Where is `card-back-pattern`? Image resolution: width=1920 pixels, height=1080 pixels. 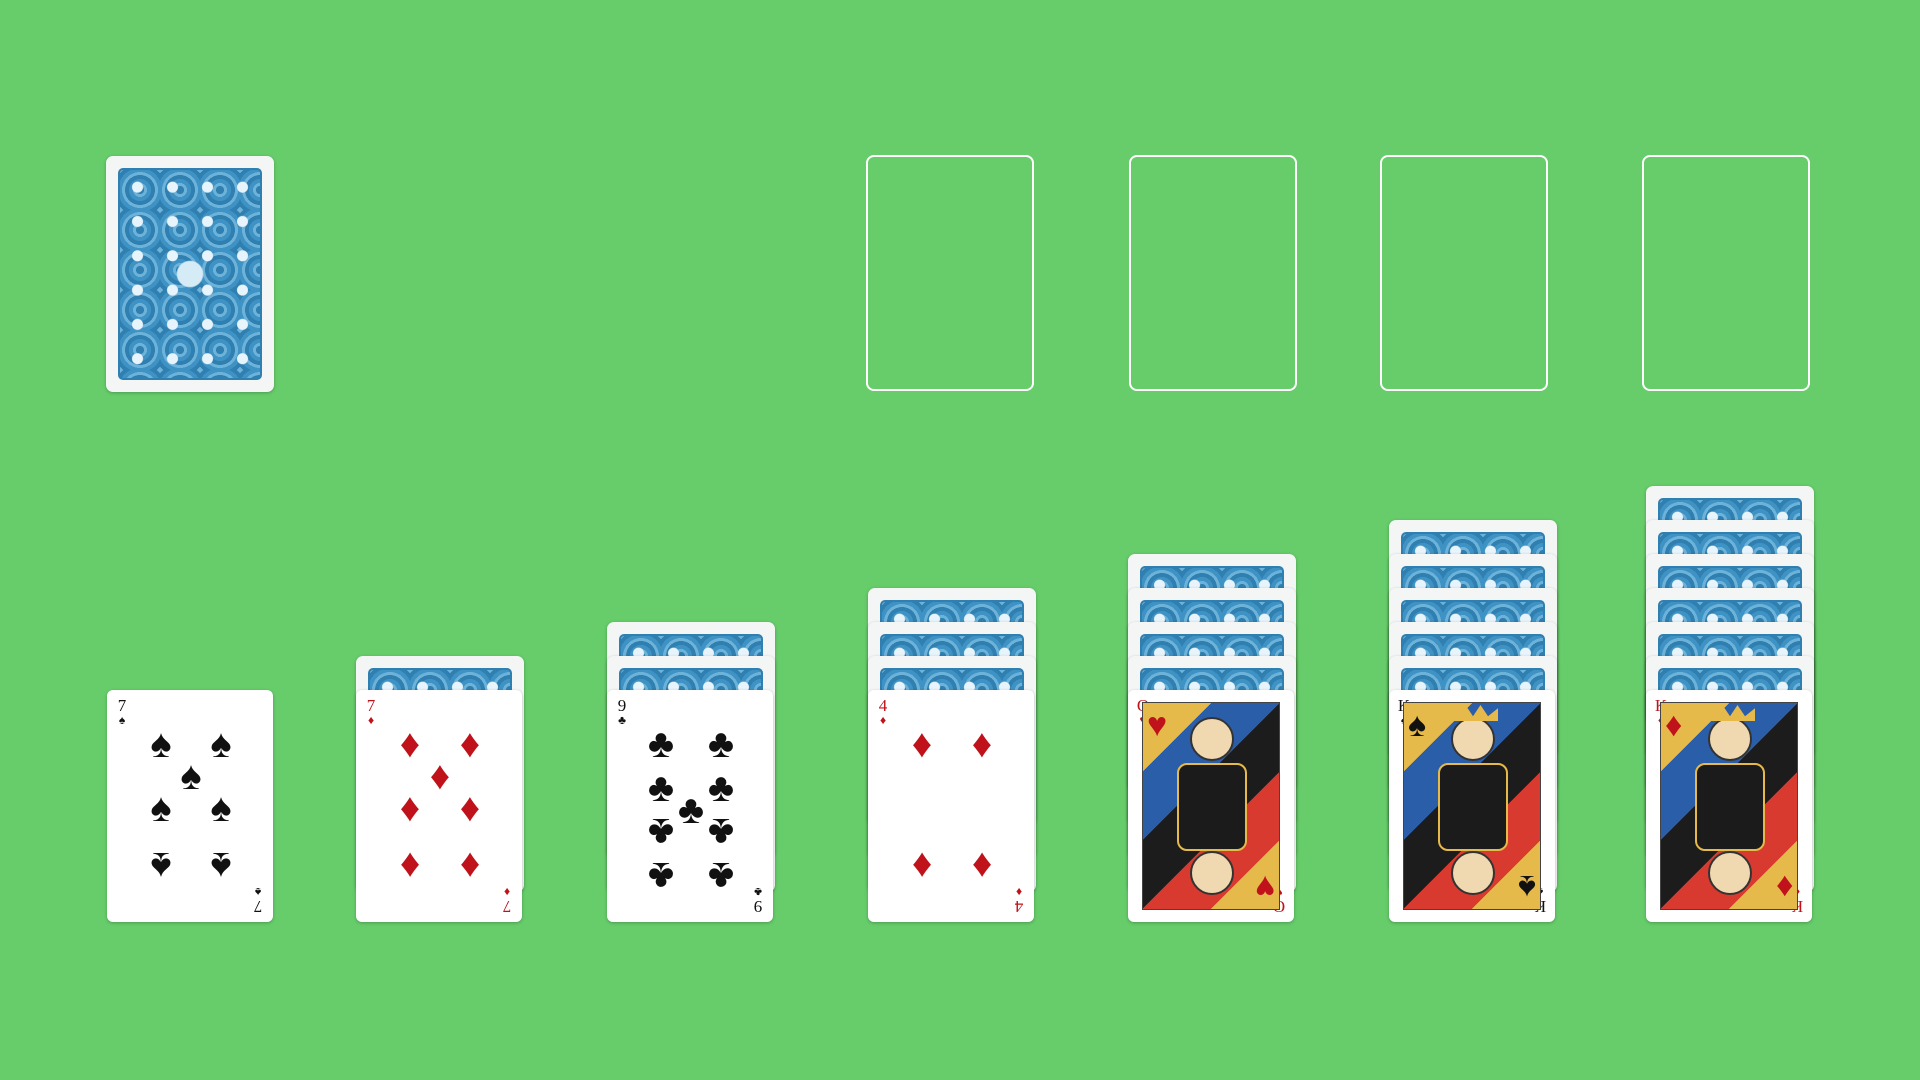 card-back-pattern is located at coordinates (190, 274).